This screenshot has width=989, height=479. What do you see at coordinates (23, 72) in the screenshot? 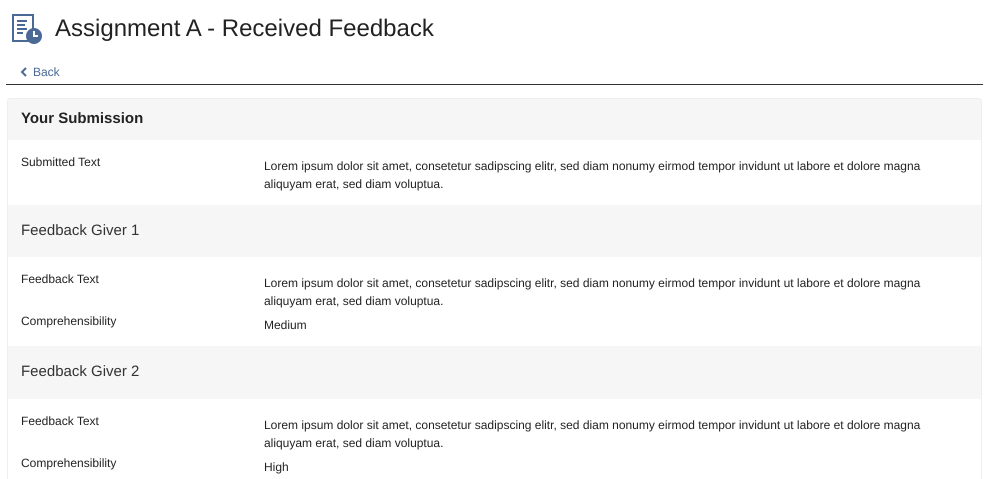
I see `chevron-left-icon` at bounding box center [23, 72].